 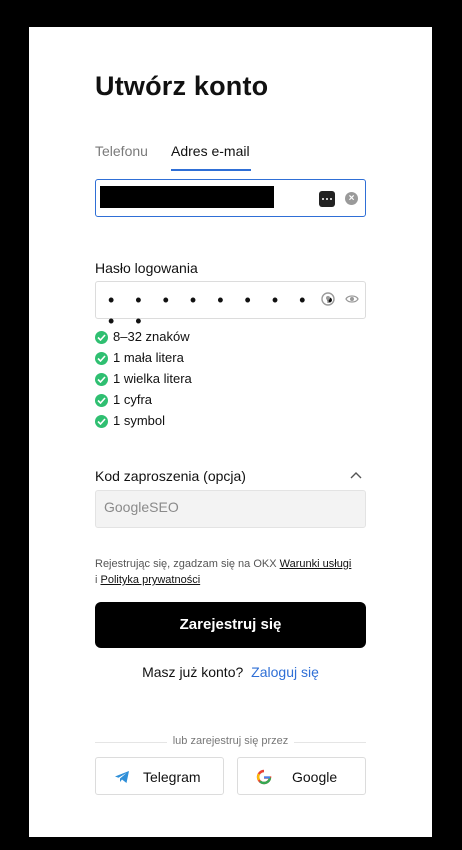 What do you see at coordinates (211, 170) in the screenshot?
I see `active-tab-indicator` at bounding box center [211, 170].